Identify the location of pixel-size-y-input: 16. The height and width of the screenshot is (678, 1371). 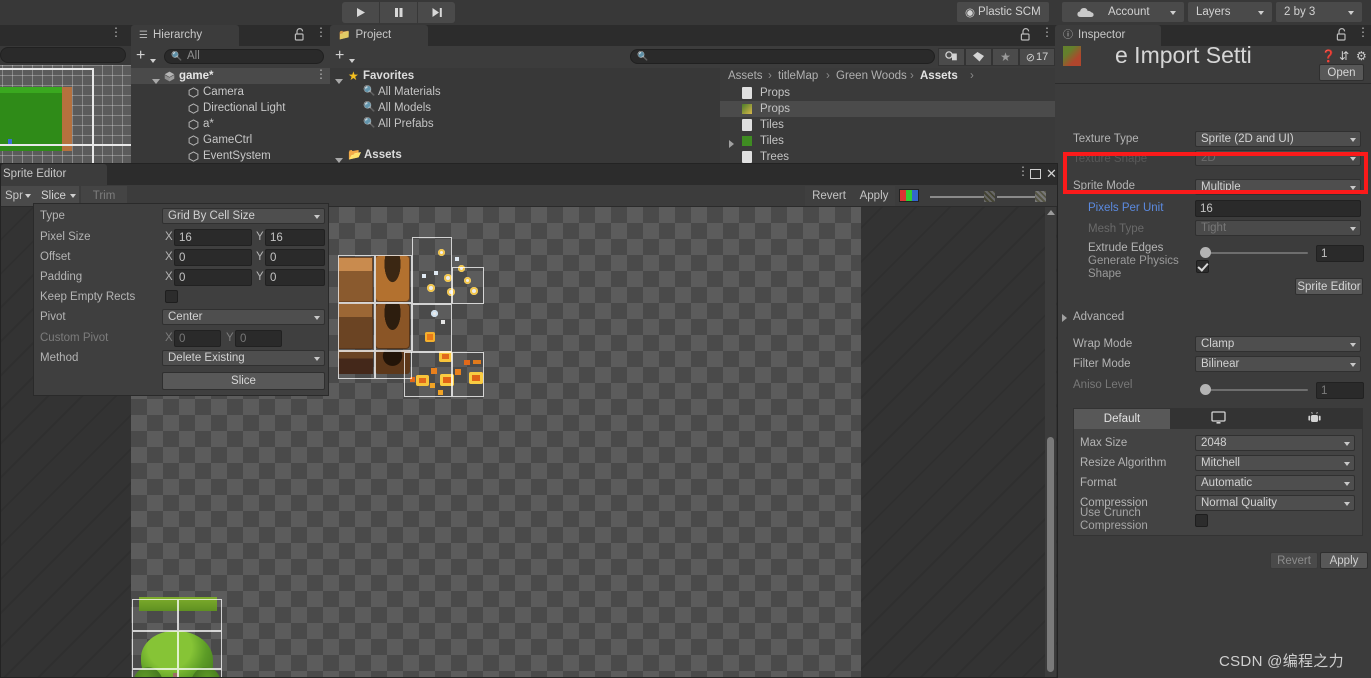
(295, 237).